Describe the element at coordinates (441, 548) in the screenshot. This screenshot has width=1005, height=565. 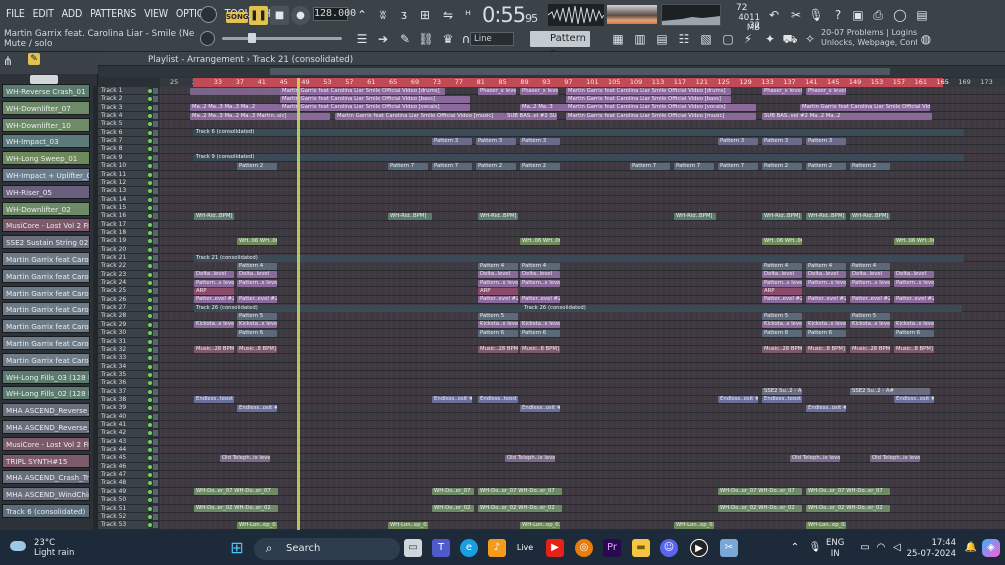
I see `teams-icon: T` at that location.